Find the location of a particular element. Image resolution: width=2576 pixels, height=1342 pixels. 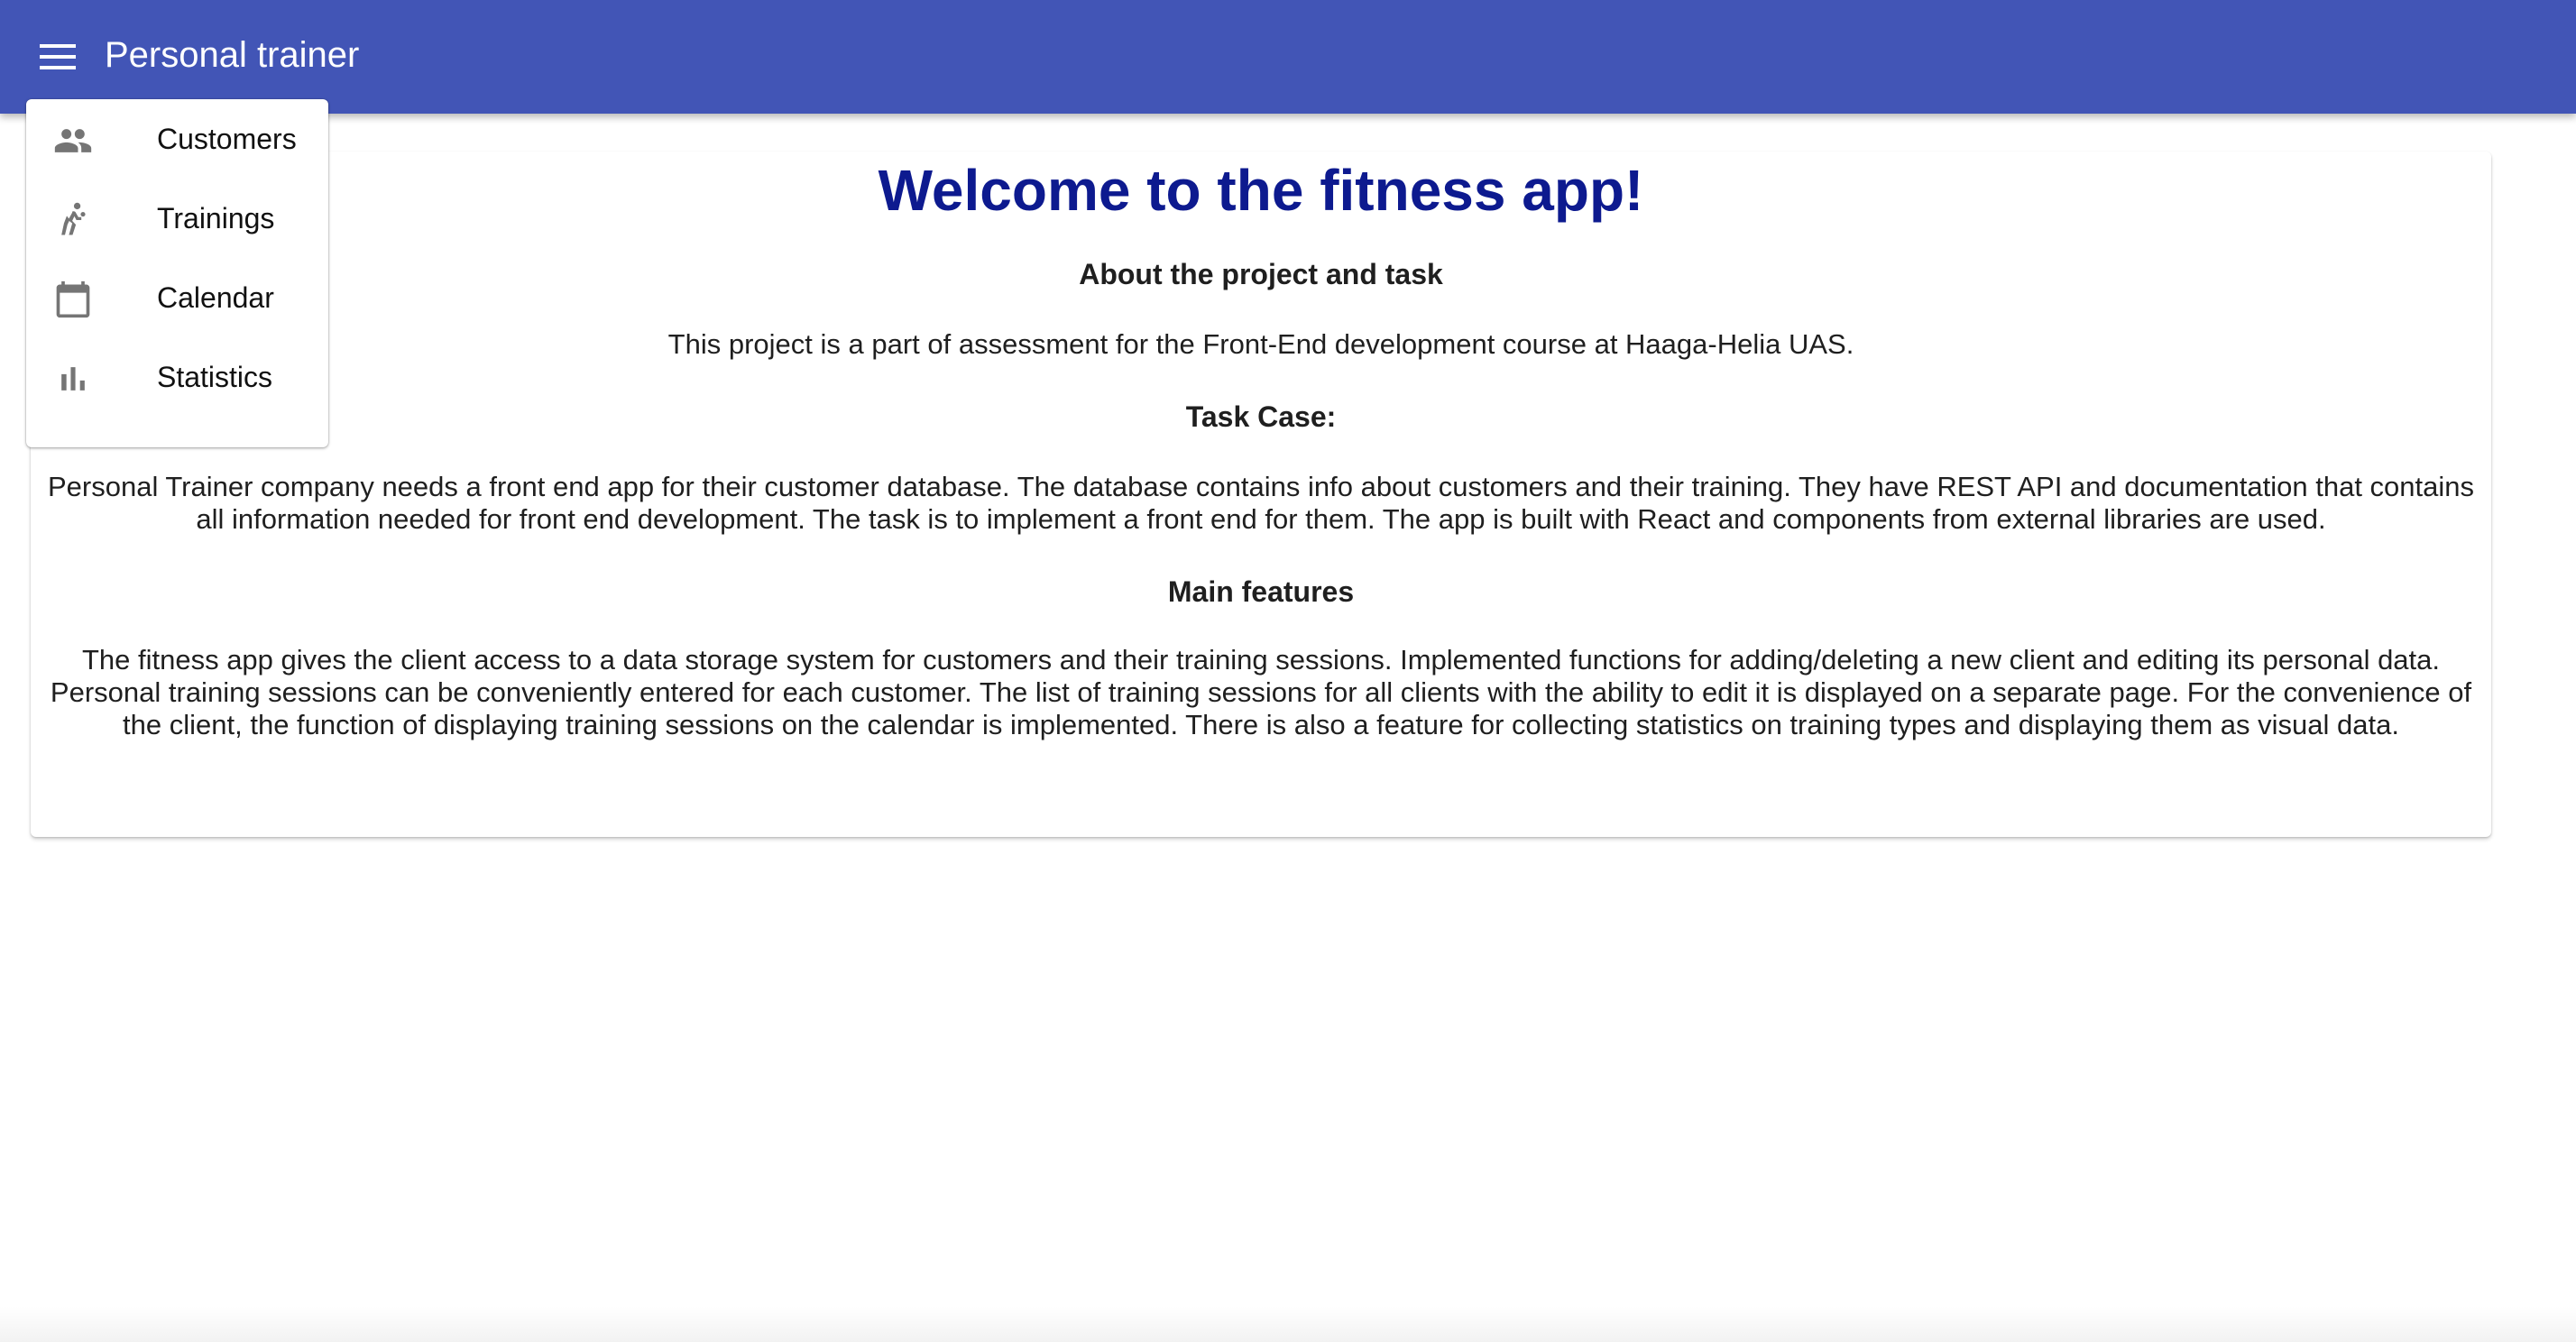

menu-item-statistics: Statistics is located at coordinates (177, 377).